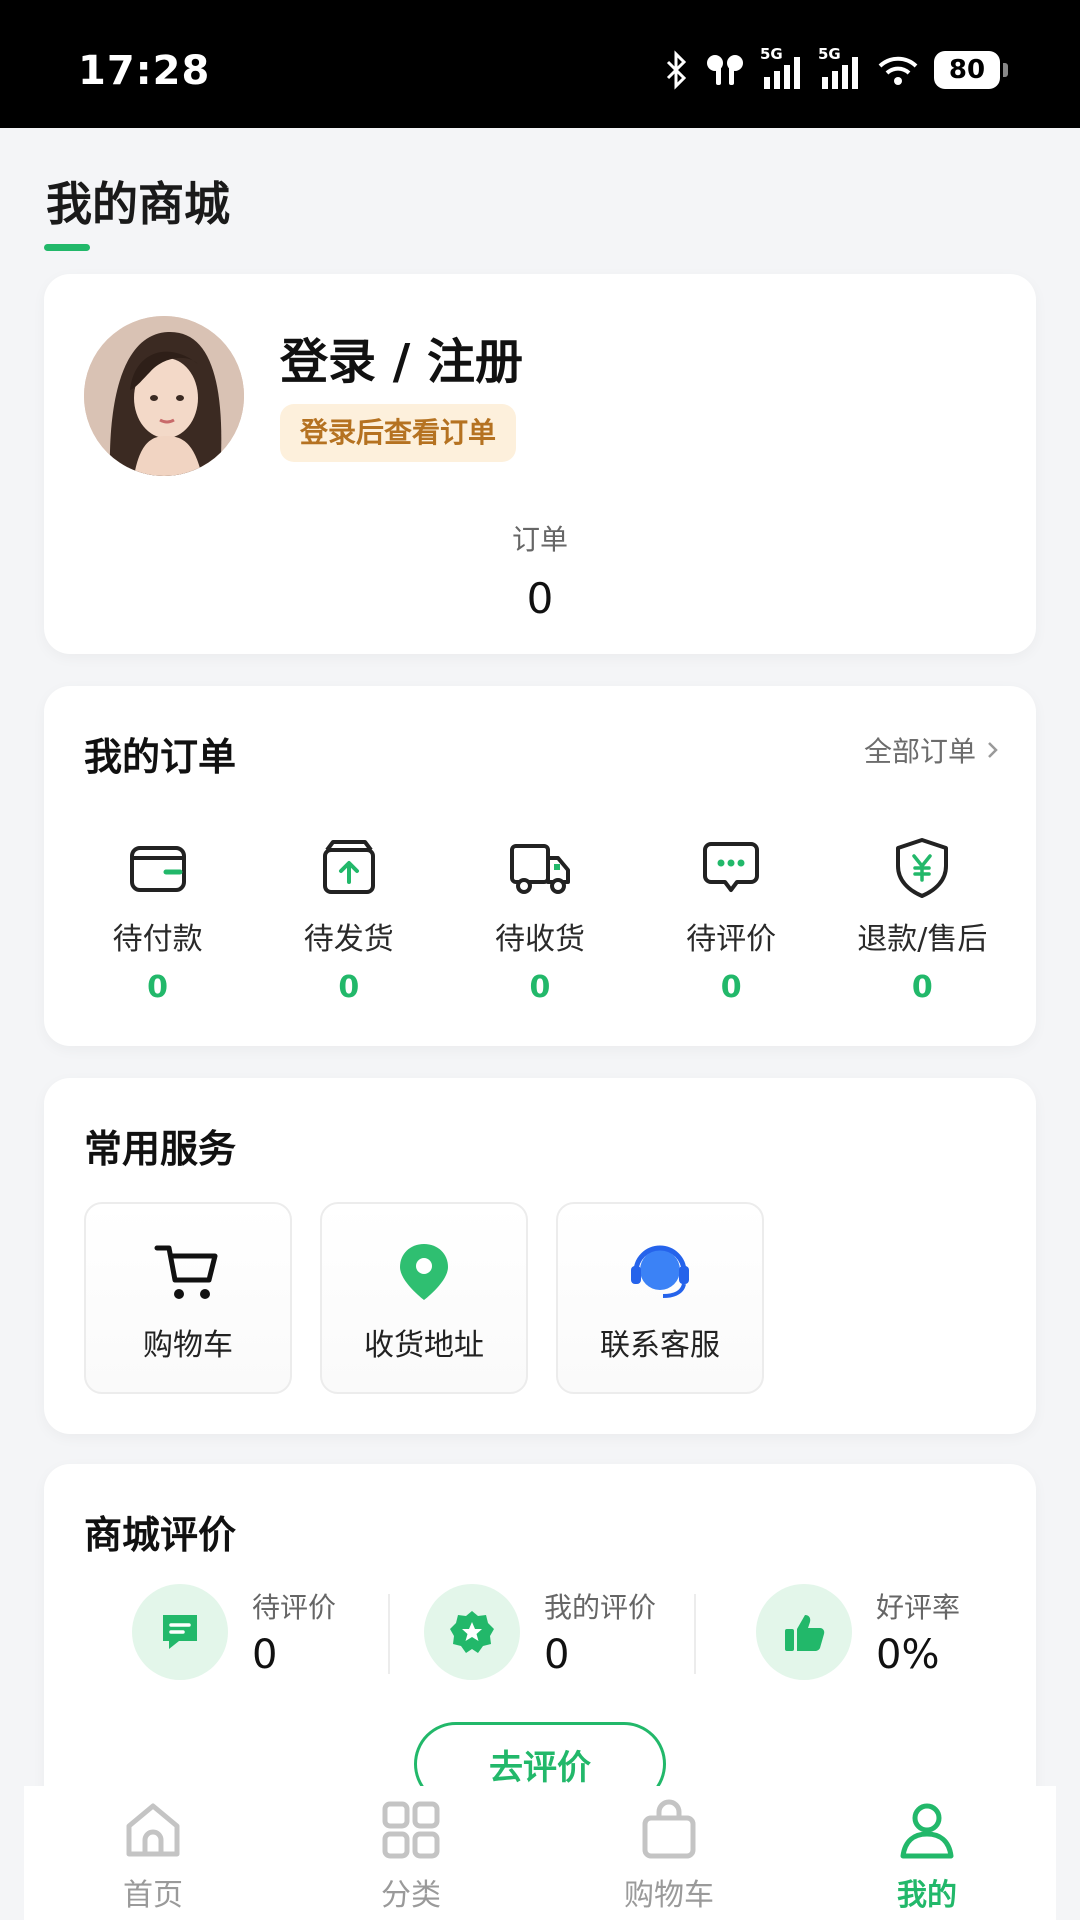 Image resolution: width=1080 pixels, height=1920 pixels. What do you see at coordinates (840, 68) in the screenshot?
I see `cellular-signal-2: 5G` at bounding box center [840, 68].